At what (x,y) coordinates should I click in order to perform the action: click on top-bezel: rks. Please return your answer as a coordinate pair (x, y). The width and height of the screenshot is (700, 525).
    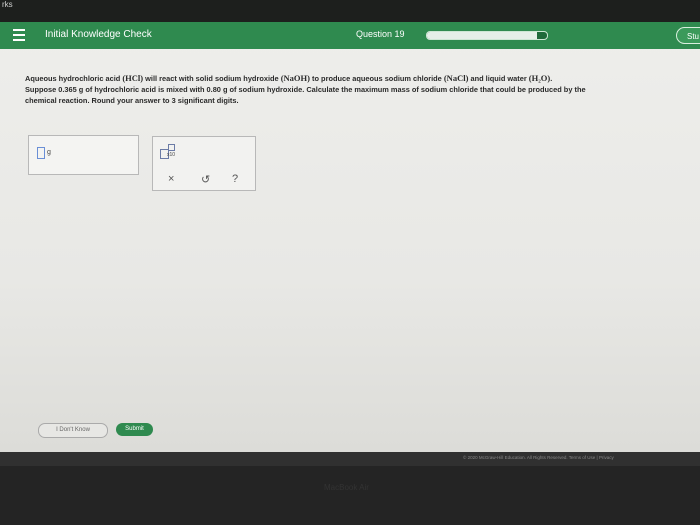
    Looking at the image, I should click on (350, 11).